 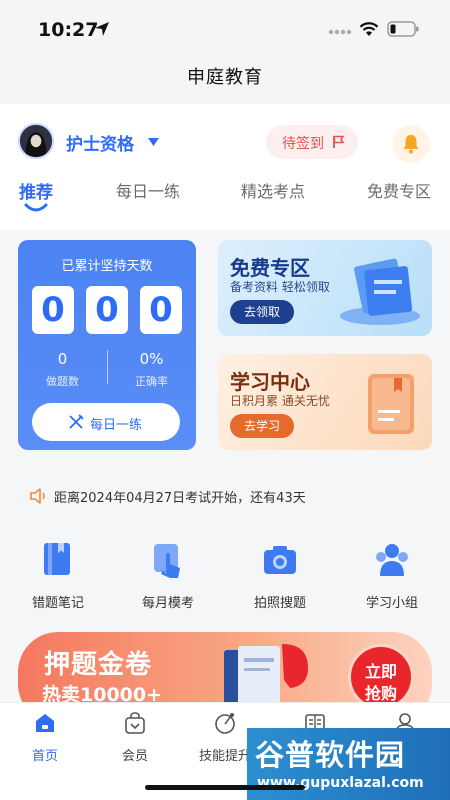 What do you see at coordinates (135, 736) in the screenshot?
I see `nav-vip: 会员` at bounding box center [135, 736].